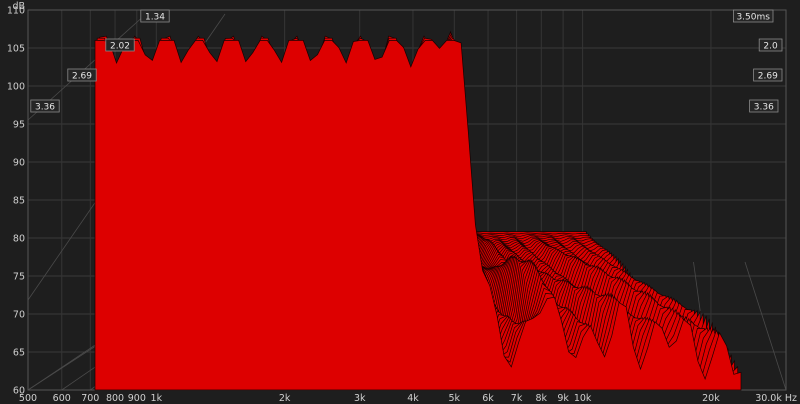  What do you see at coordinates (19, 315) in the screenshot?
I see `y-tick-label: 70` at bounding box center [19, 315].